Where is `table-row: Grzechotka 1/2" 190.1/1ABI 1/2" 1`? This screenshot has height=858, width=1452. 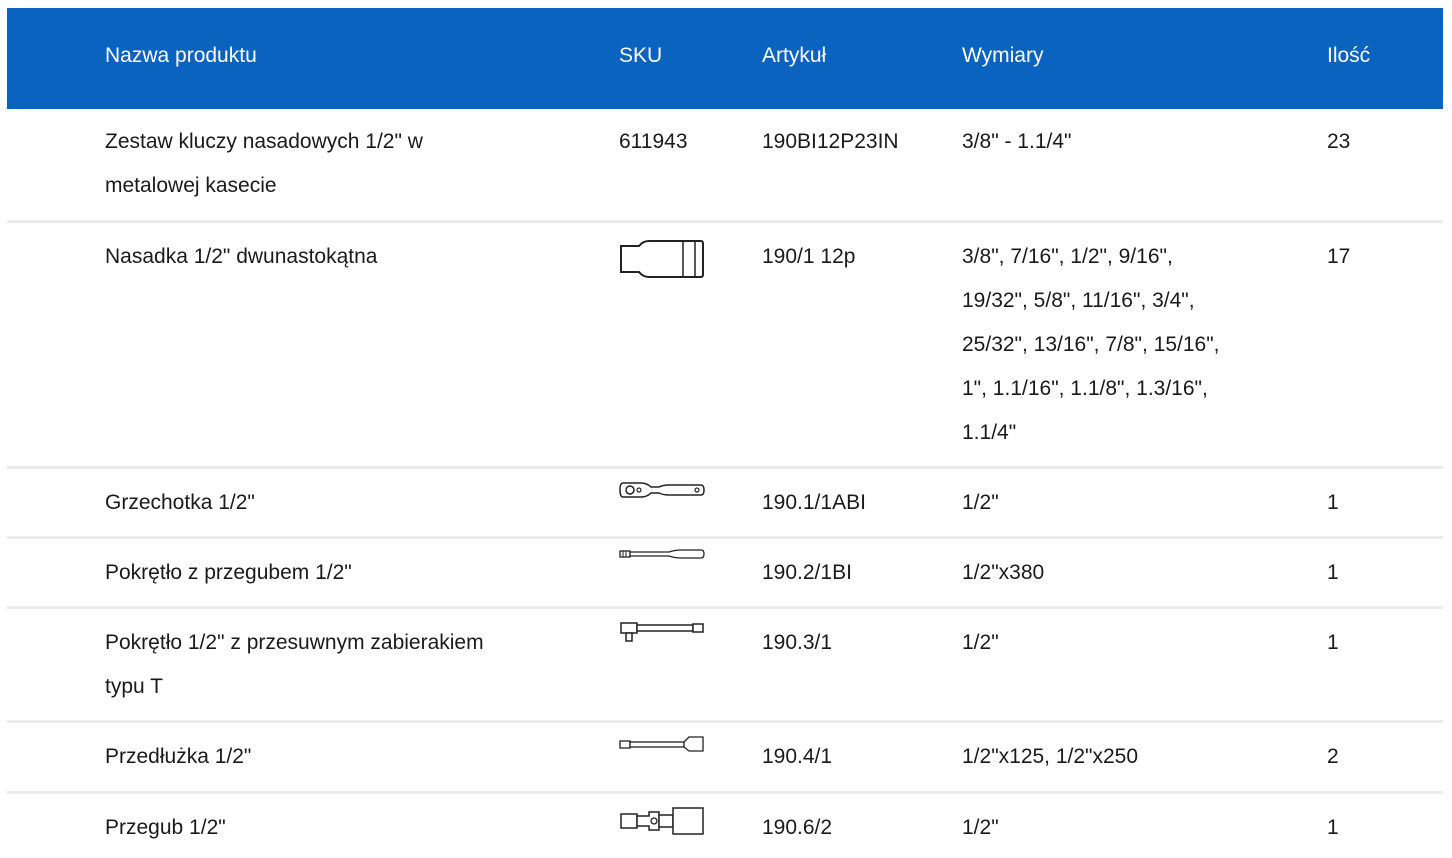
table-row: Grzechotka 1/2" 190.1/1ABI 1/2" 1 is located at coordinates (725, 504).